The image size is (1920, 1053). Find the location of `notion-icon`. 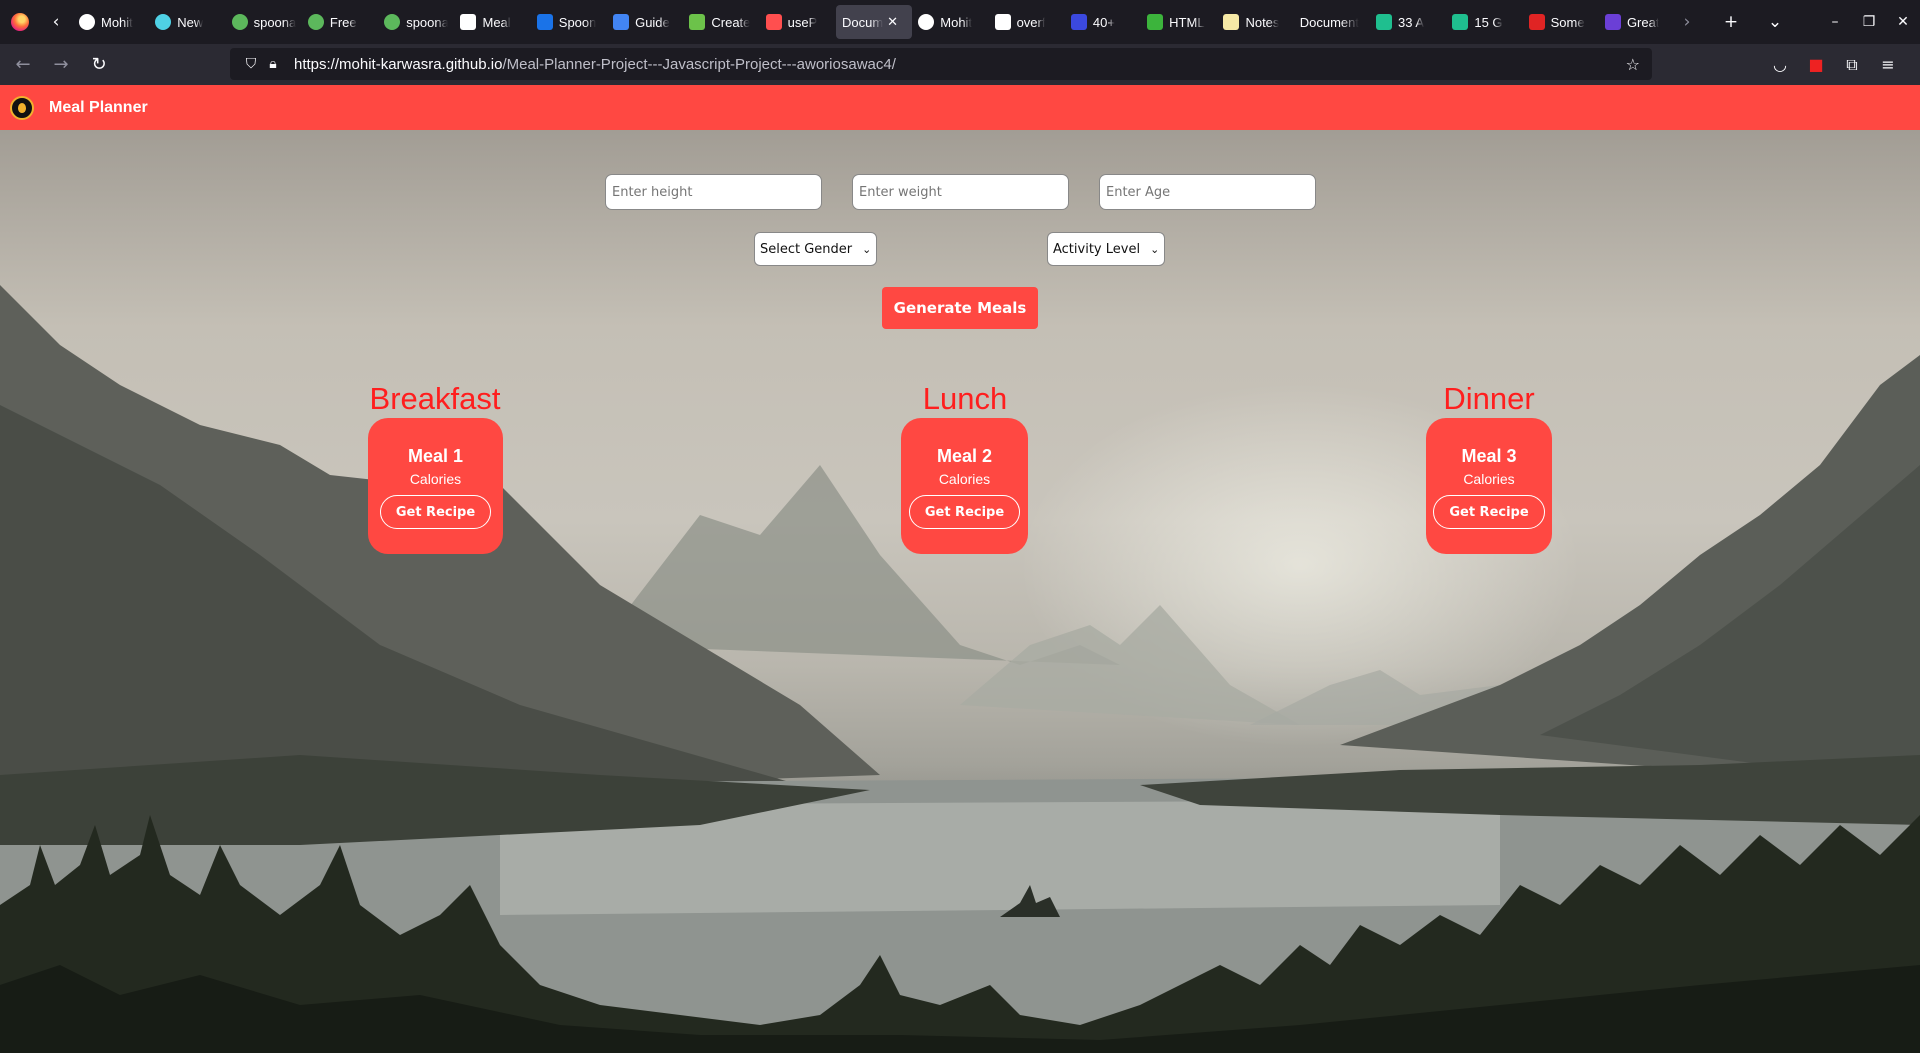

notion-icon is located at coordinates (468, 22).